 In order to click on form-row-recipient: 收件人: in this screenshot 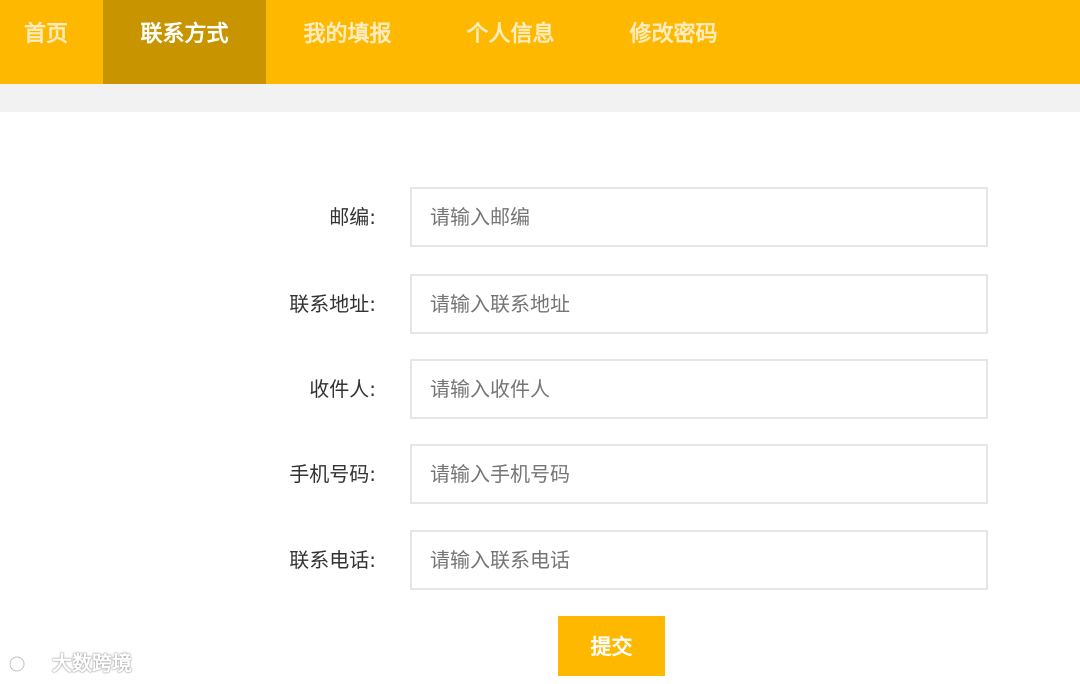, I will do `click(540, 389)`.